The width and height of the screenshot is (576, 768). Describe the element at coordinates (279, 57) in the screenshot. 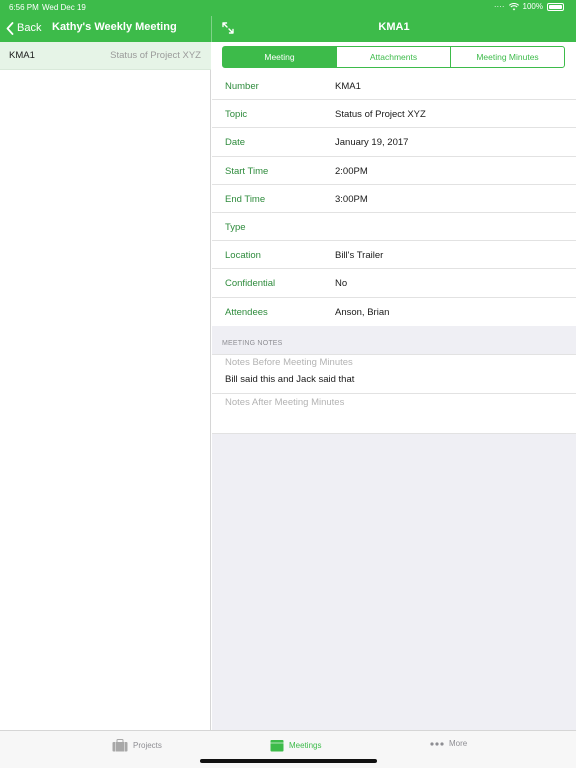

I see `segment-meeting: Meeting` at that location.